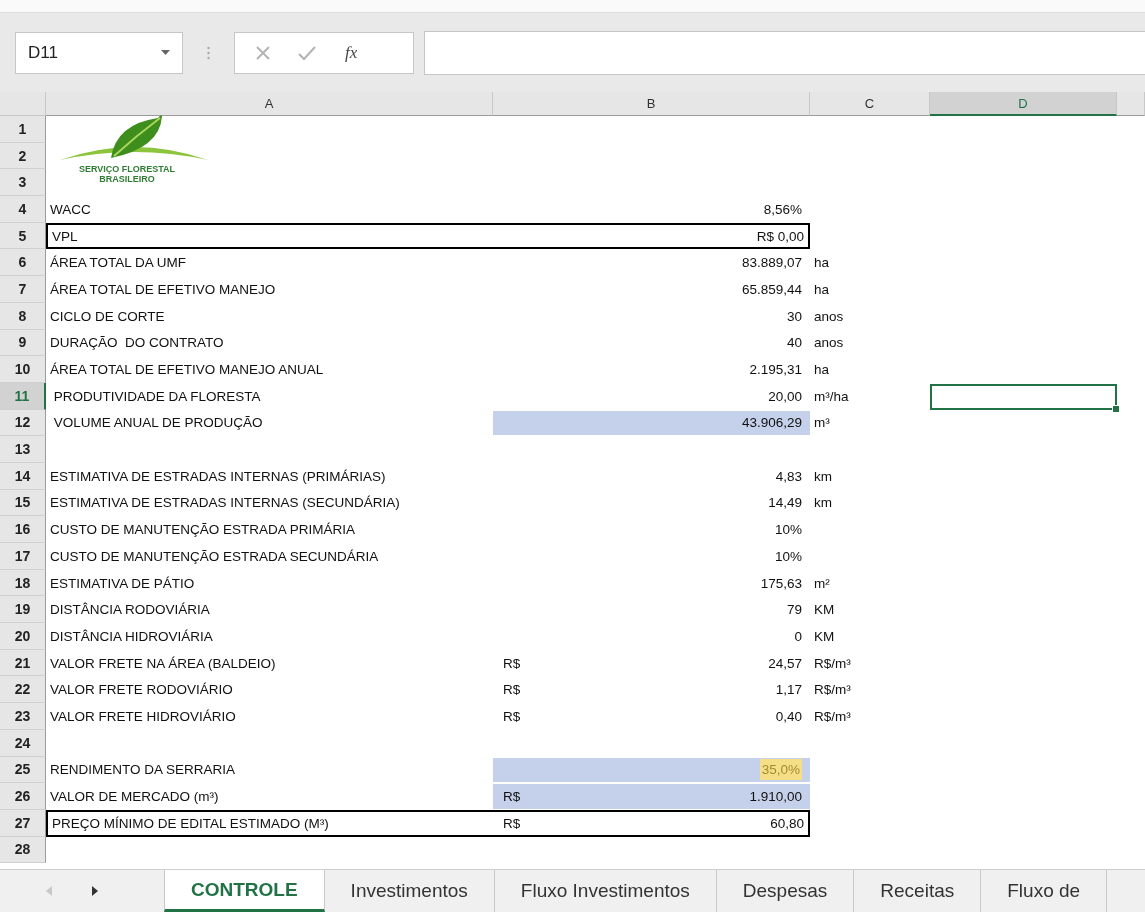  I want to click on row-header: 5, so click(23, 236).